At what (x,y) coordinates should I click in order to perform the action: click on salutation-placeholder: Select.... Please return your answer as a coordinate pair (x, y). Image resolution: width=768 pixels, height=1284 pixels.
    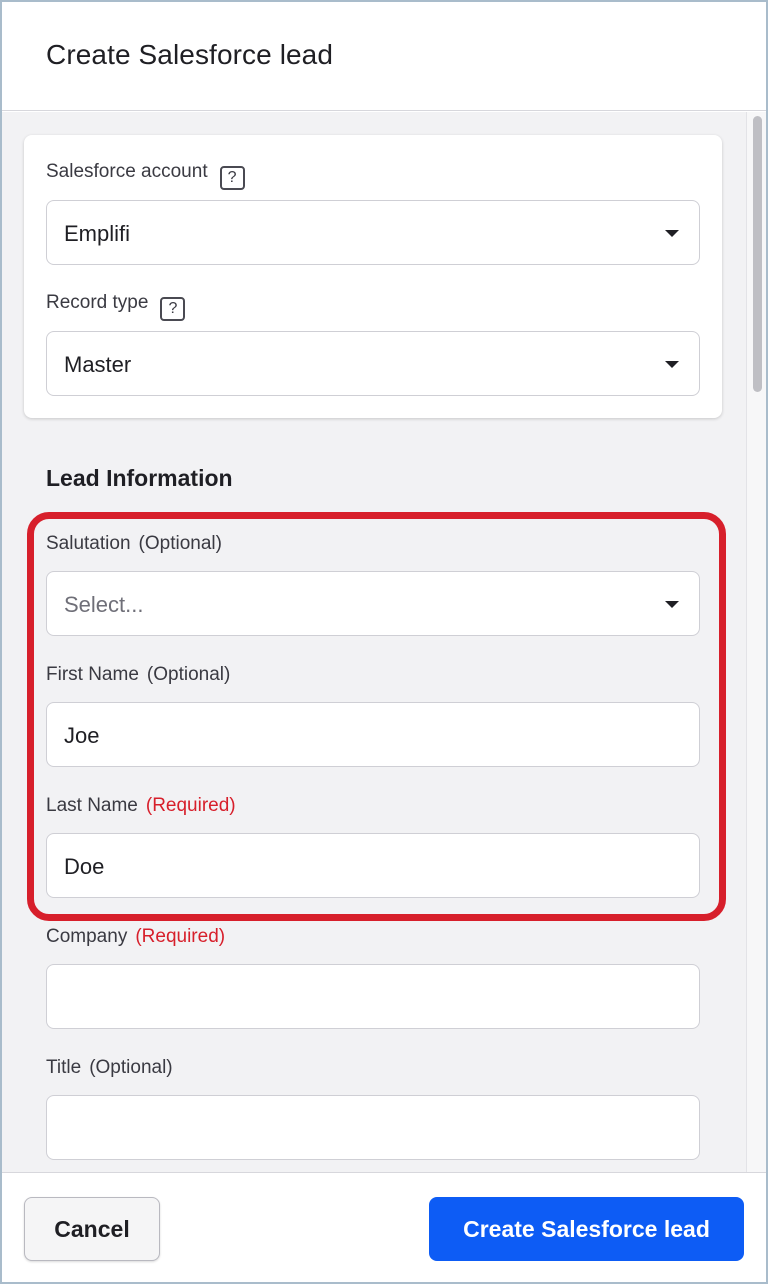
    Looking at the image, I should click on (104, 604).